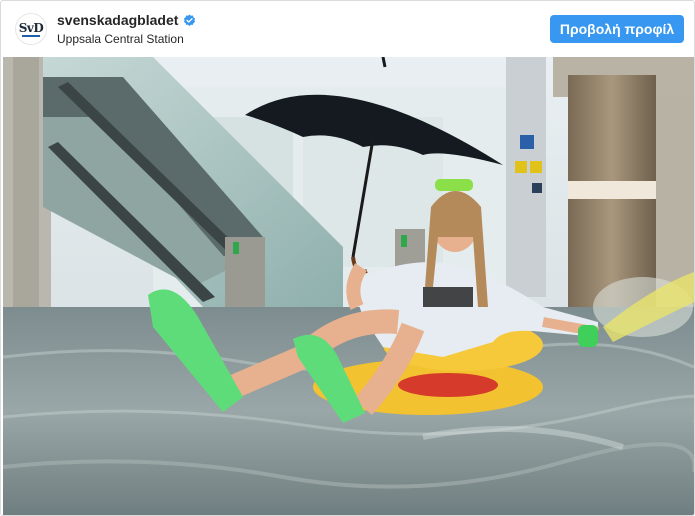 The height and width of the screenshot is (516, 695). Describe the element at coordinates (31, 35) in the screenshot. I see `avatar-logo-underline` at that location.